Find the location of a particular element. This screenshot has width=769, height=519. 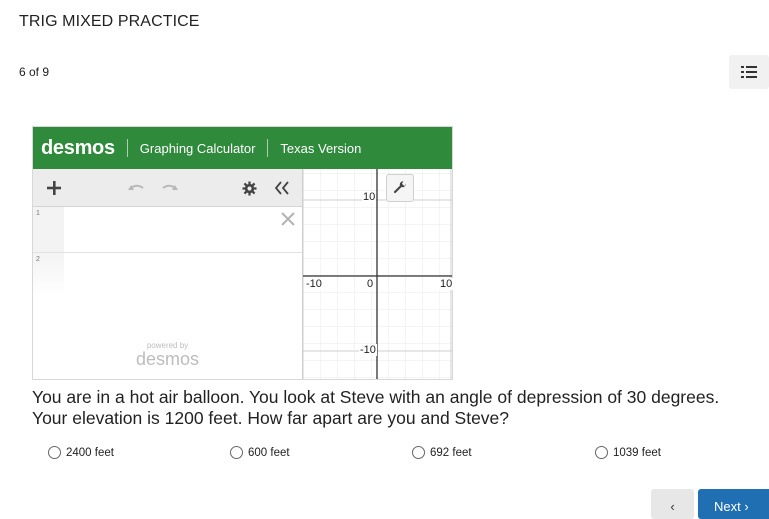

wrench-icon is located at coordinates (399, 187).